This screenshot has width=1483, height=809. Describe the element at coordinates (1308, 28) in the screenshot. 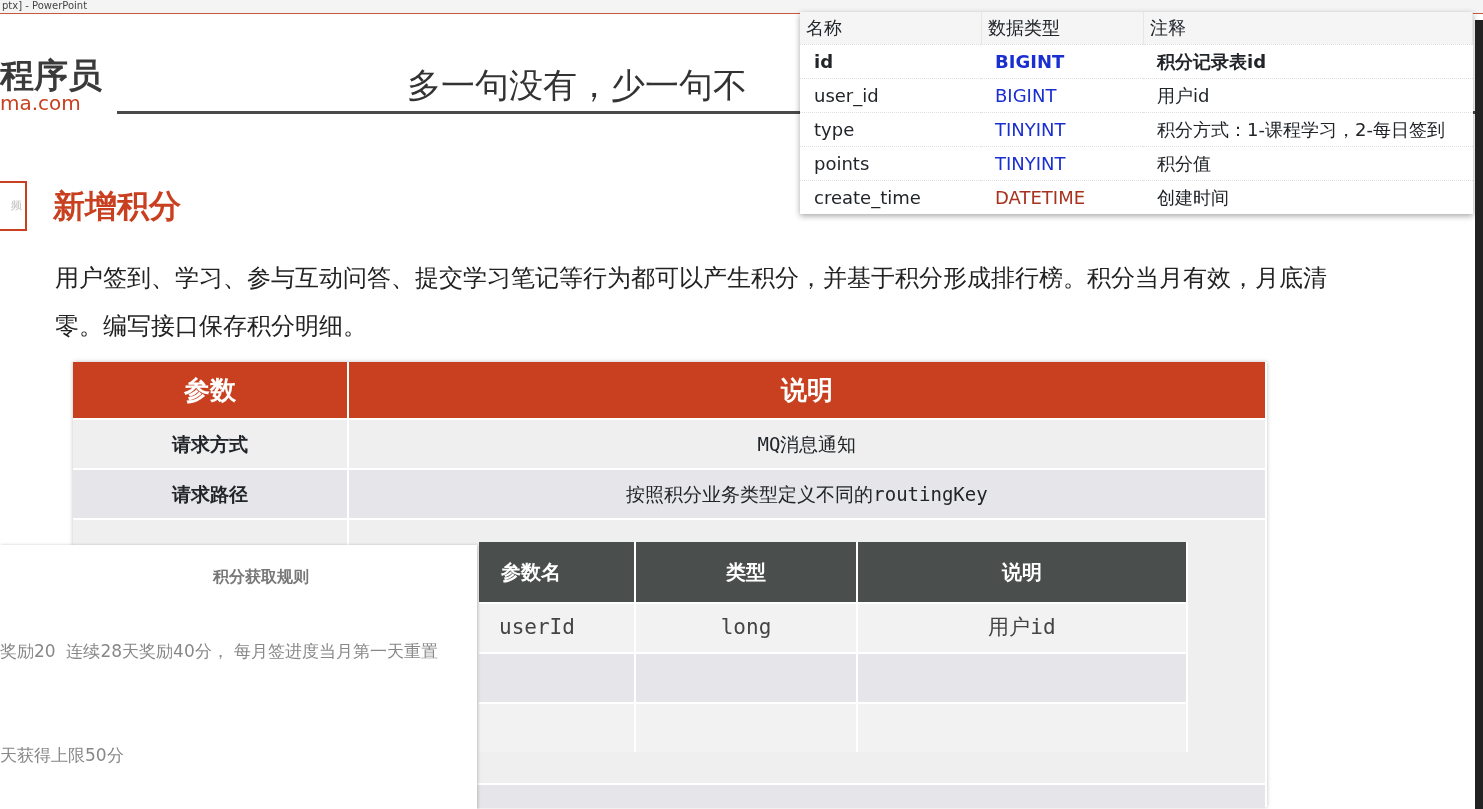

I see `column-header: 注释` at that location.